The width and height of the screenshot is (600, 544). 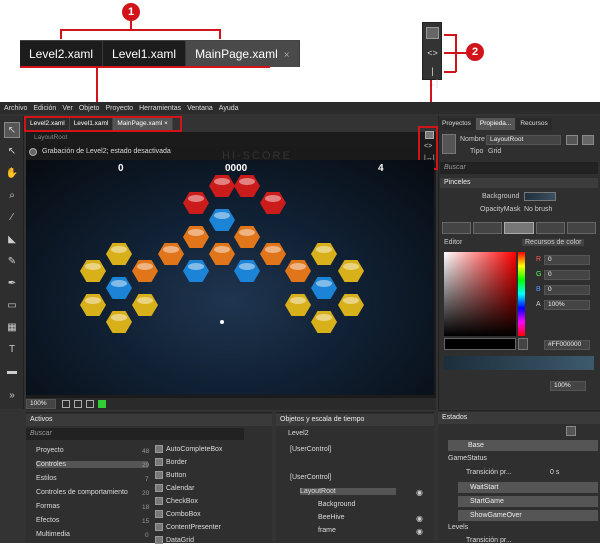 I want to click on tree-child: Background, so click(x=336, y=504).